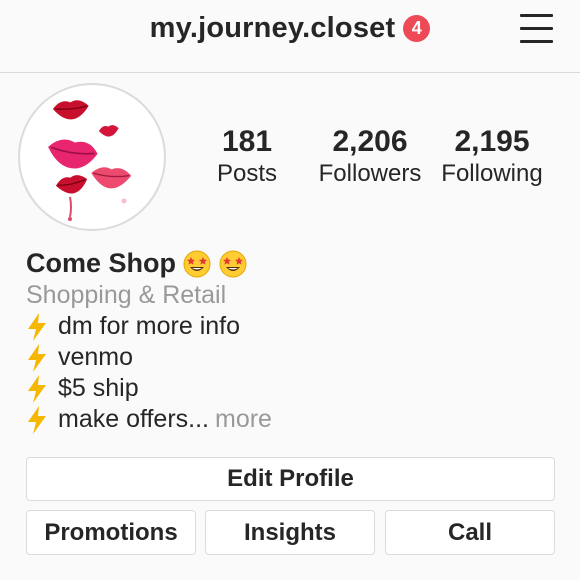  I want to click on promotions-button: Promotions, so click(111, 532).